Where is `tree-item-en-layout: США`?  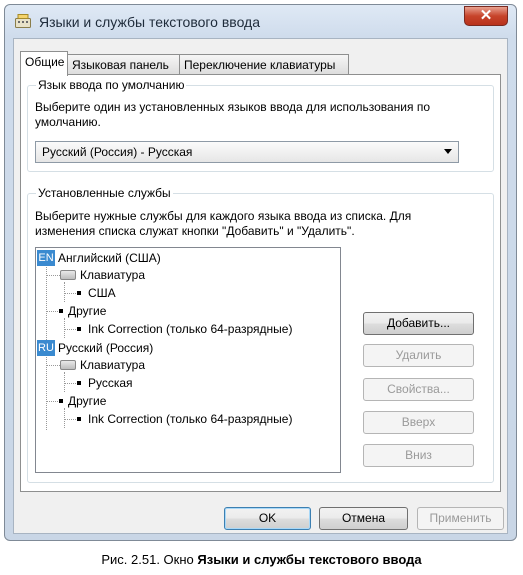
tree-item-en-layout: США is located at coordinates (102, 293).